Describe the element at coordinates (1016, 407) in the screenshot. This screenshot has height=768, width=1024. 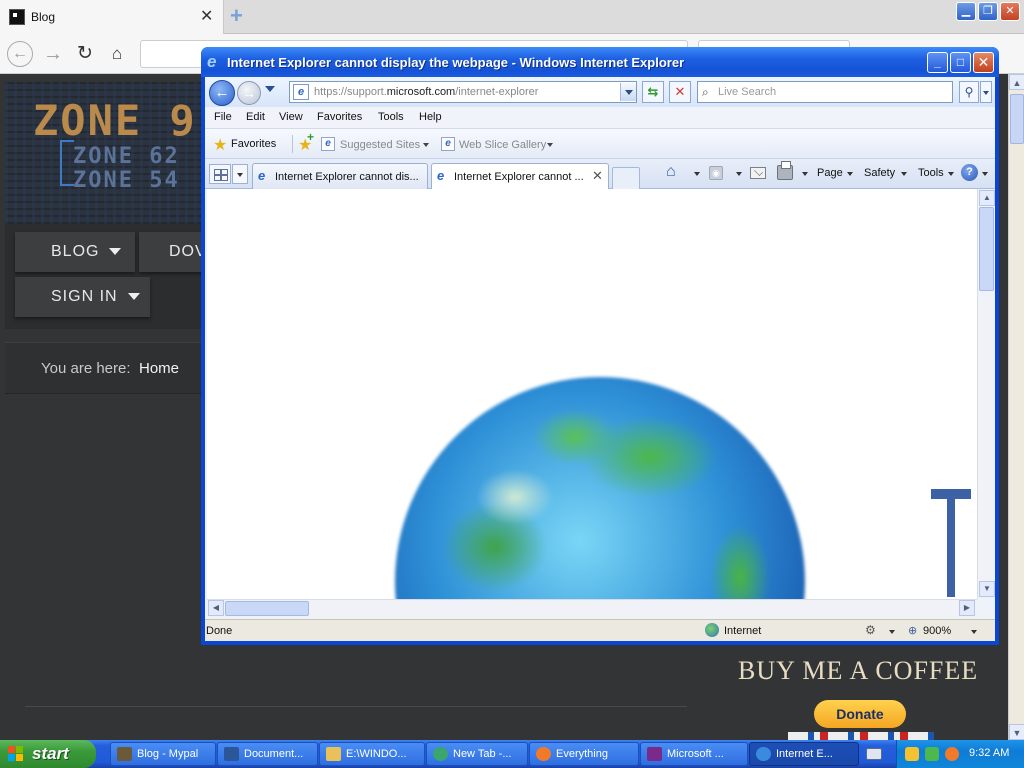
I see `page-scrollbar: ▲ ▼` at that location.